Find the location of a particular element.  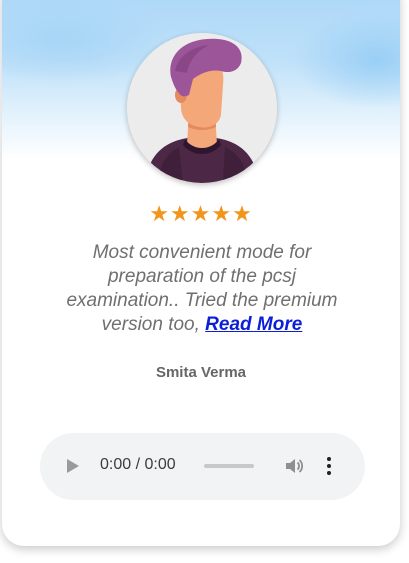

user-illustration is located at coordinates (202, 108).